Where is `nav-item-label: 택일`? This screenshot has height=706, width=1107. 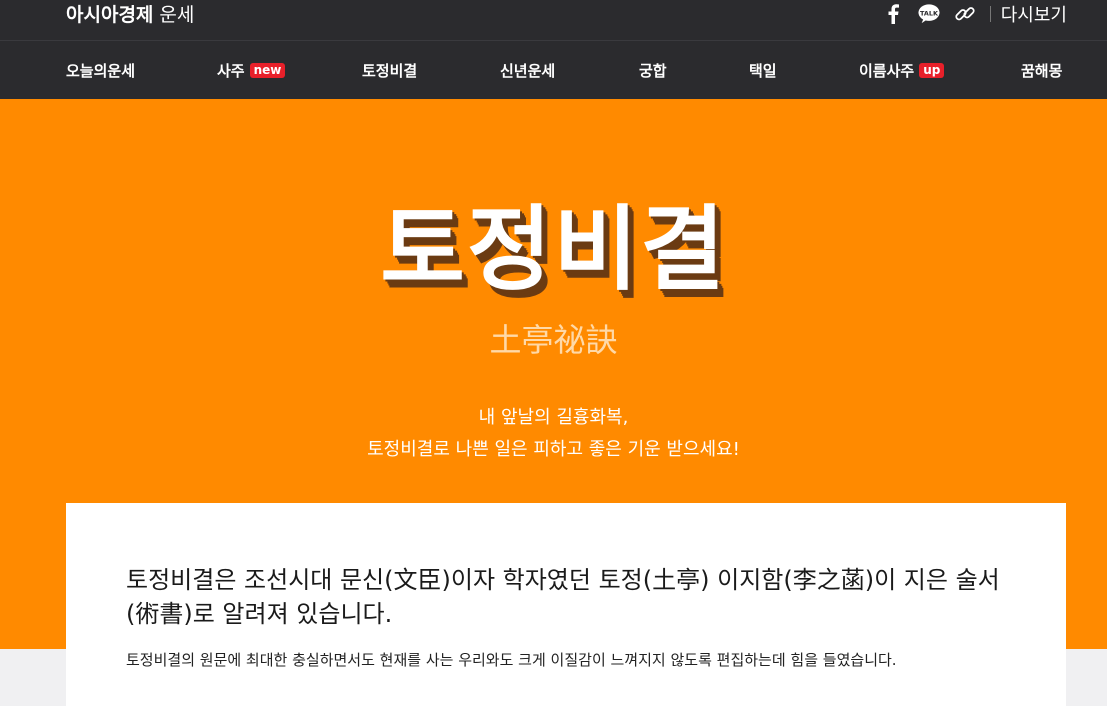 nav-item-label: 택일 is located at coordinates (763, 71).